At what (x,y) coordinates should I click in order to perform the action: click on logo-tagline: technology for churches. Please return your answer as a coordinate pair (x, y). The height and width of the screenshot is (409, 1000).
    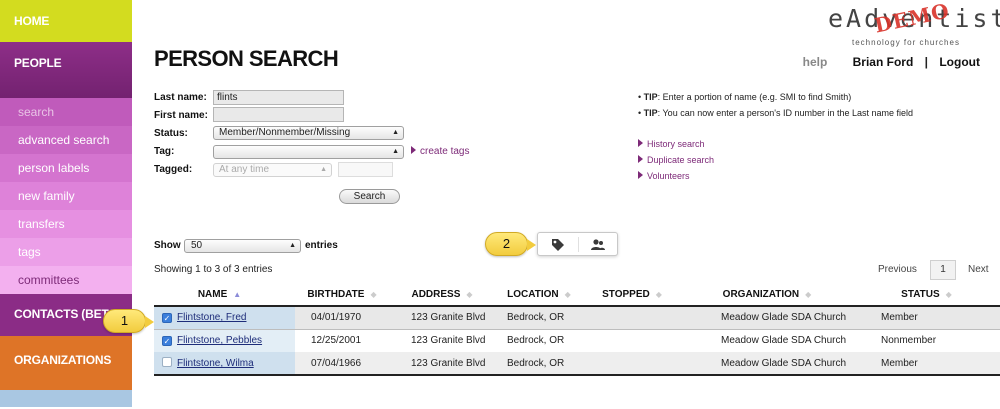
    Looking at the image, I should click on (906, 42).